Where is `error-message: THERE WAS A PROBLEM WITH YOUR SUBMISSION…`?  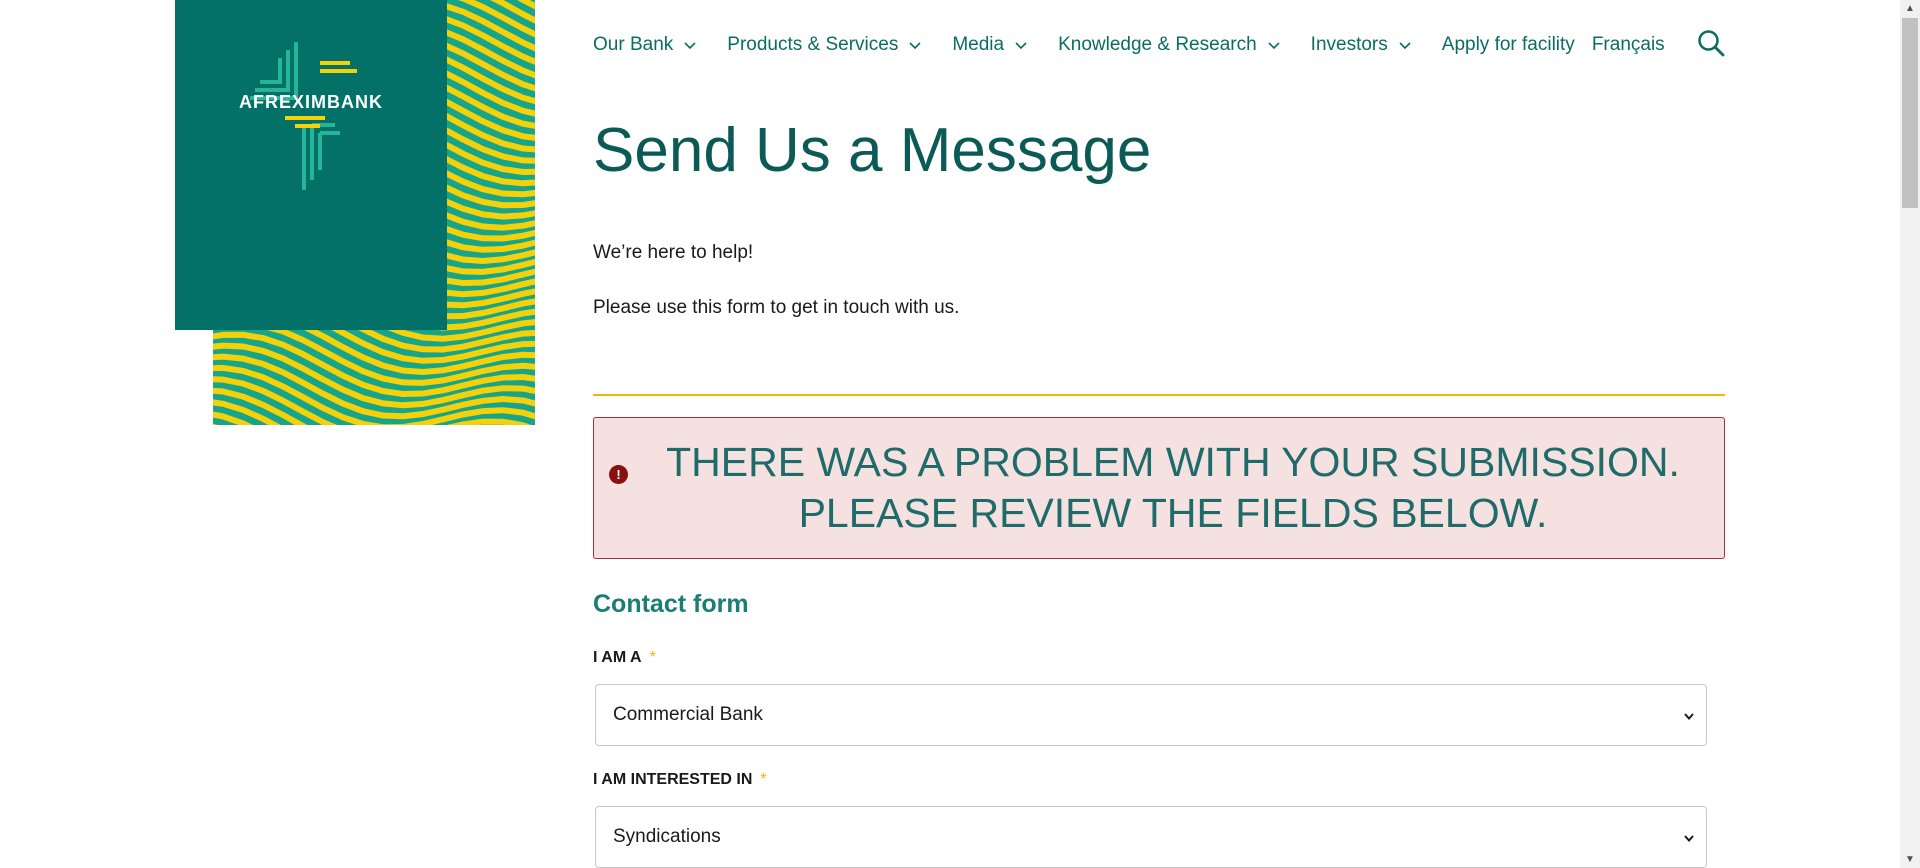
error-message: THERE WAS A PROBLEM WITH YOUR SUBMISSION… is located at coordinates (1173, 487).